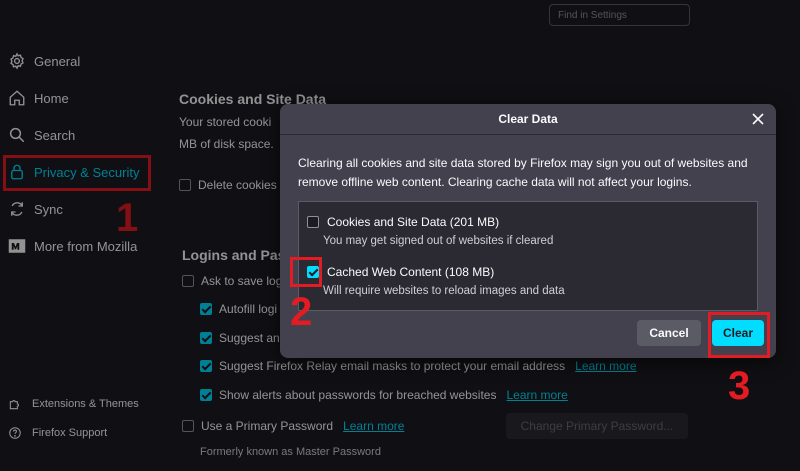 The width and height of the screenshot is (800, 471). What do you see at coordinates (669, 333) in the screenshot?
I see `cancel-button: Cancel` at bounding box center [669, 333].